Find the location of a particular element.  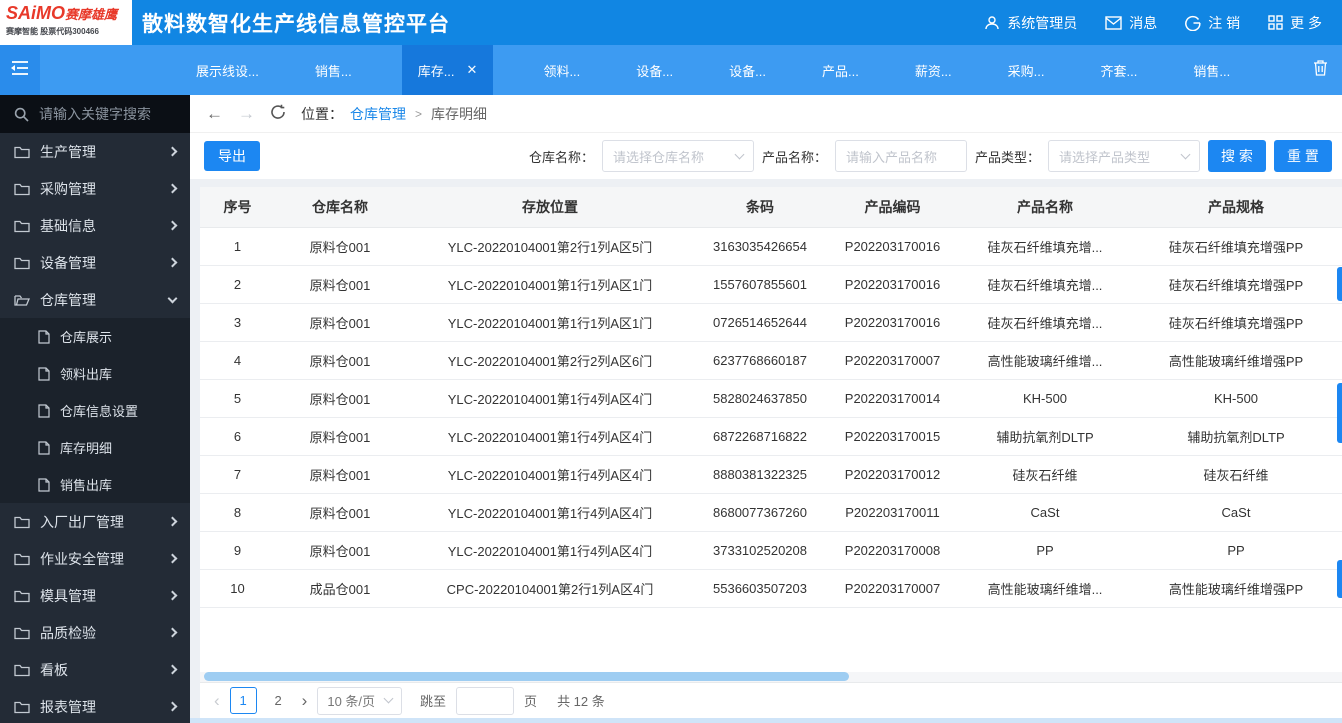

sidebar-subitem: 仓库展示 is located at coordinates (95, 336).